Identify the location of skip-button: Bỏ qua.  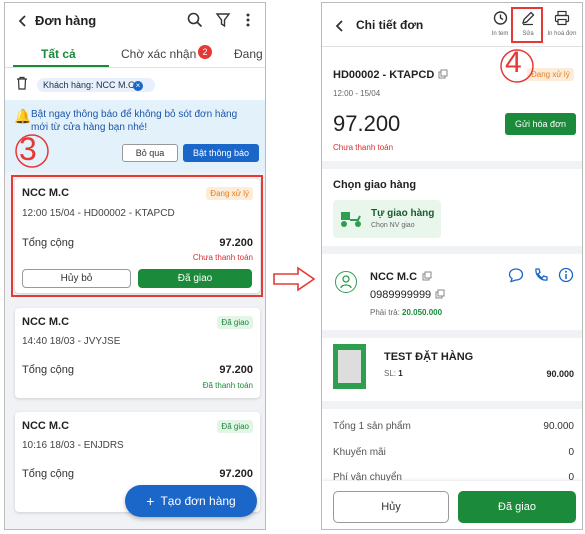
(150, 153).